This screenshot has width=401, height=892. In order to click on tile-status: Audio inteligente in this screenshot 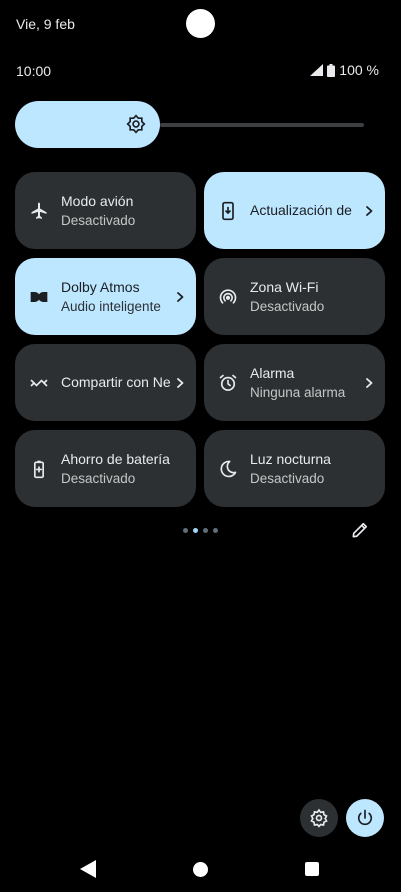, I will do `click(111, 306)`.